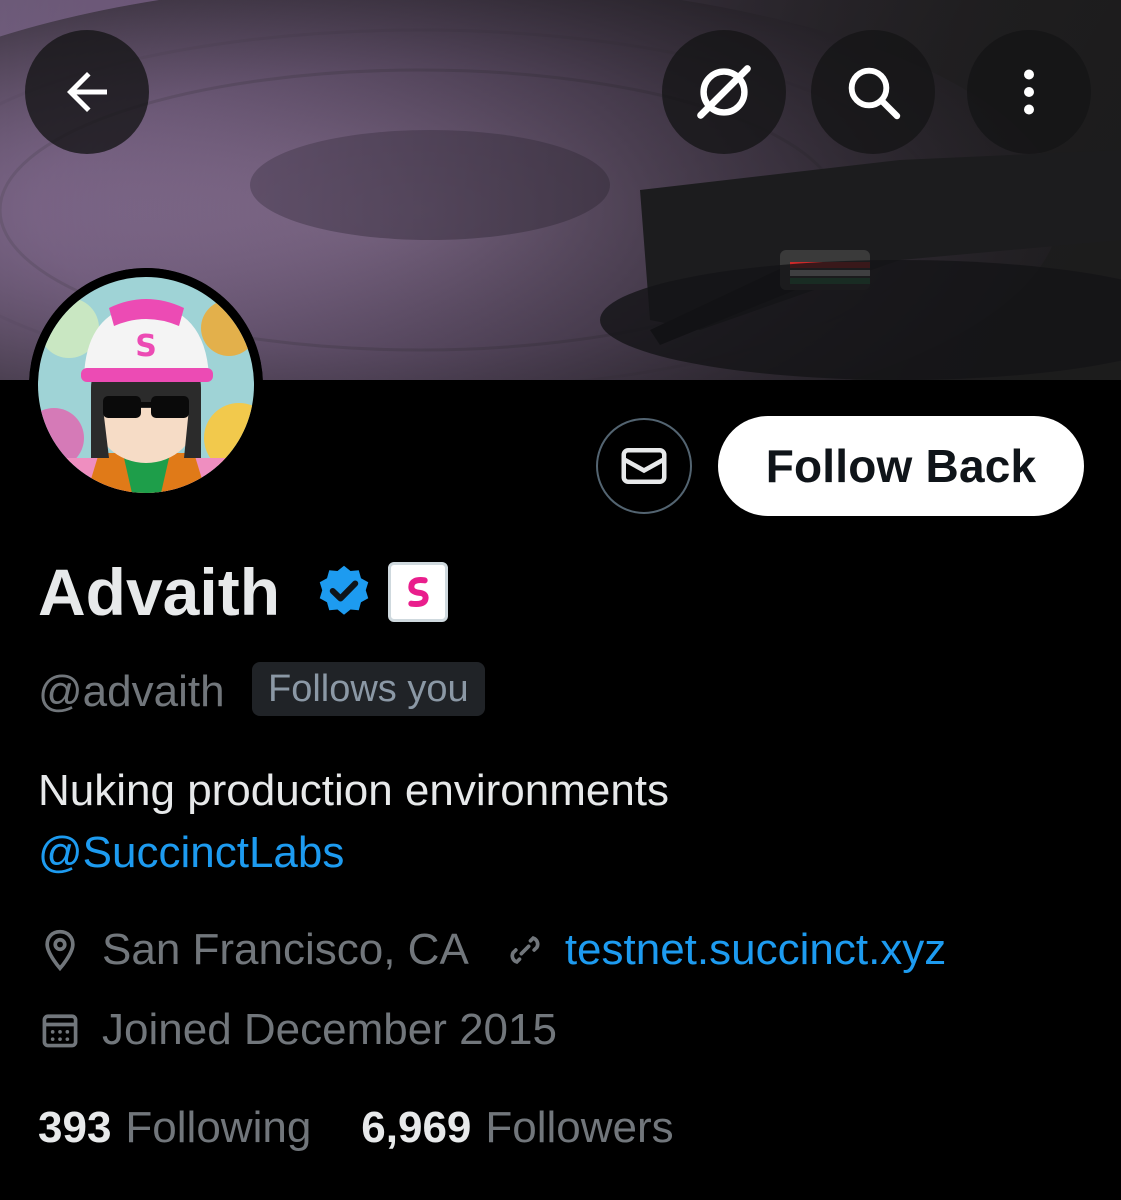 Image resolution: width=1121 pixels, height=1200 pixels. I want to click on bio-mention-link: @SuccinctLabs, so click(353, 853).